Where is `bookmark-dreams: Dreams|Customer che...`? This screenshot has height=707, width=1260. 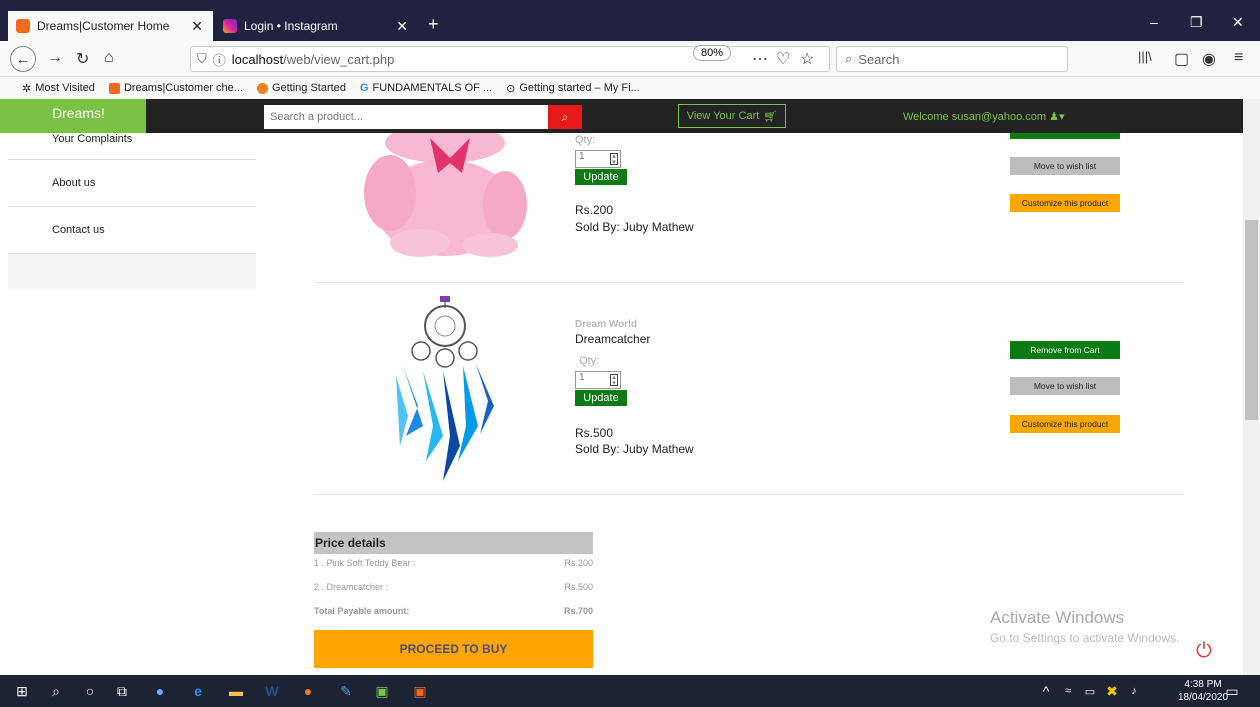 bookmark-dreams: Dreams|Customer che... is located at coordinates (175, 88).